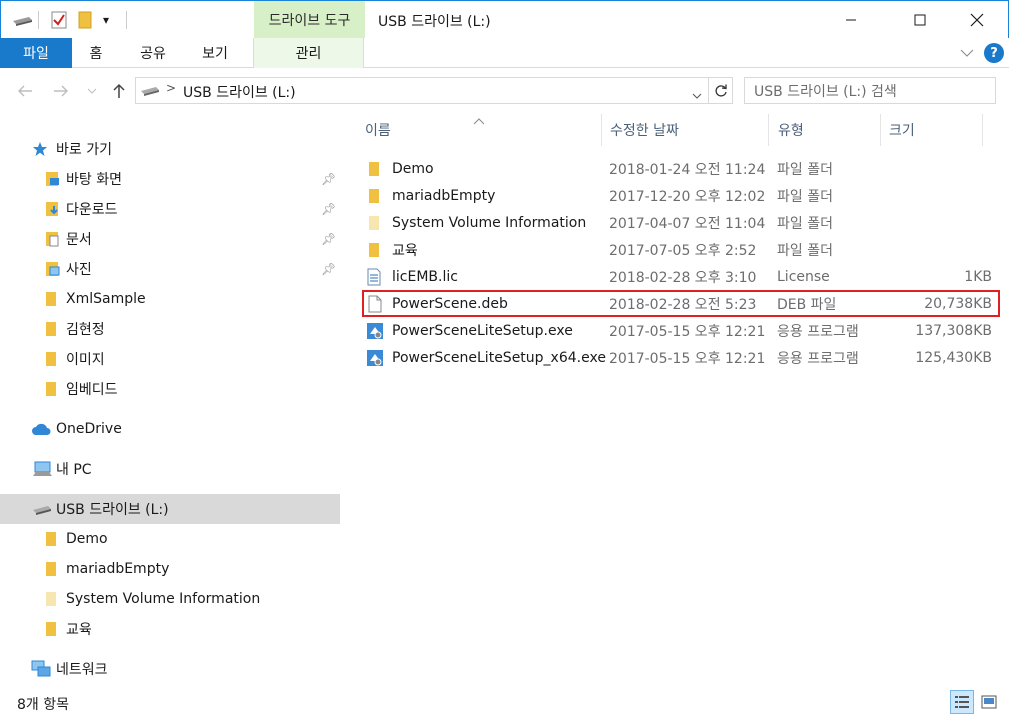  What do you see at coordinates (85, 360) in the screenshot?
I see `nav-label: 이미지` at bounding box center [85, 360].